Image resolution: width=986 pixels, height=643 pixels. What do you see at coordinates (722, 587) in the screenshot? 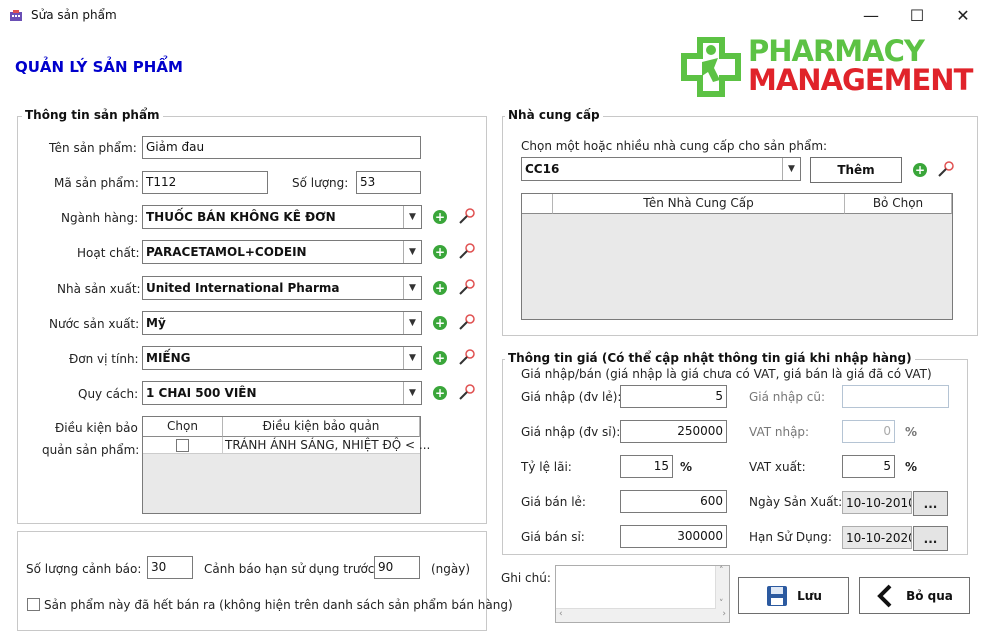
I see `note-vertical-scrollbar: ˄ ˅` at bounding box center [722, 587].